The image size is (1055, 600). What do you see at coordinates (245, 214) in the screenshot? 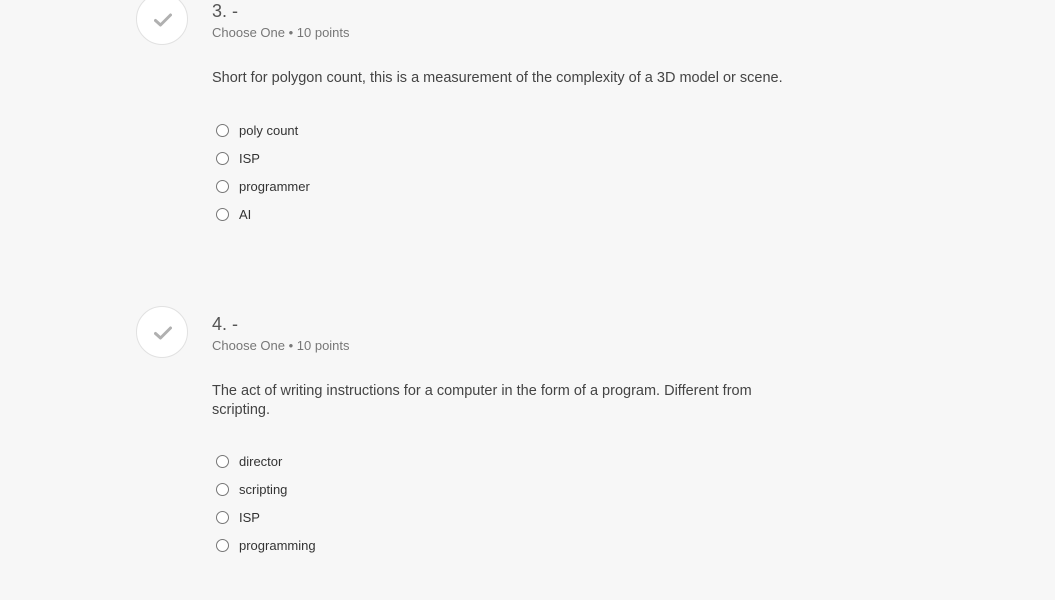
I see `answer-option-label: AI` at bounding box center [245, 214].